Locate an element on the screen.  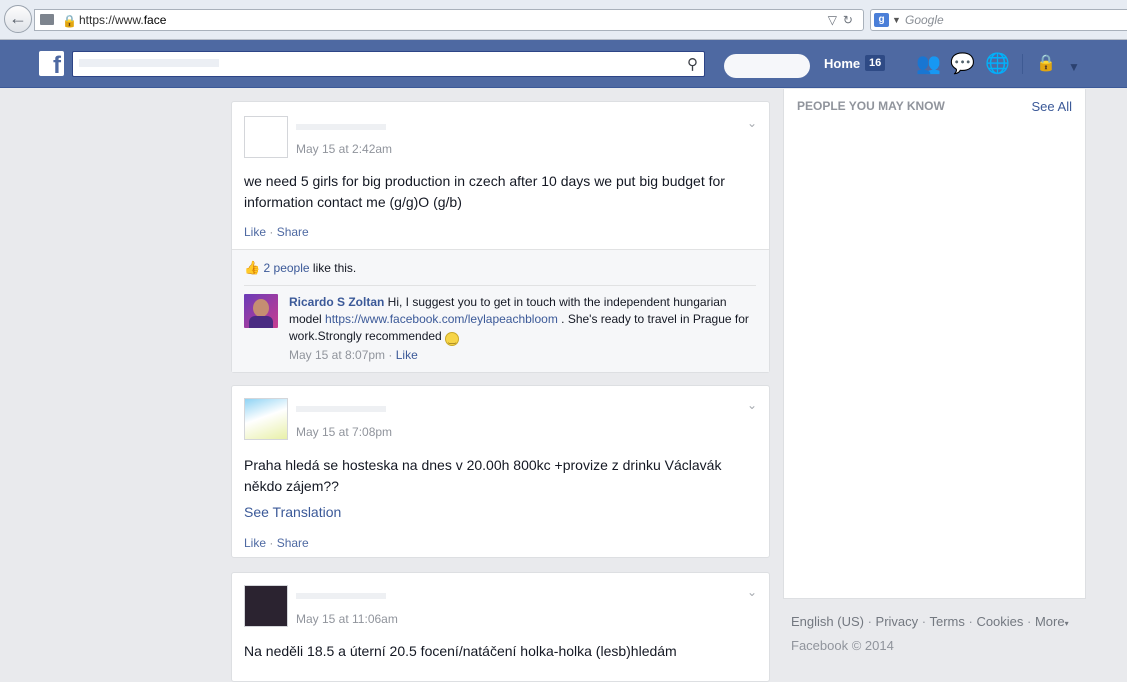
footer-link-cookies: Cookies is located at coordinates (999, 621).